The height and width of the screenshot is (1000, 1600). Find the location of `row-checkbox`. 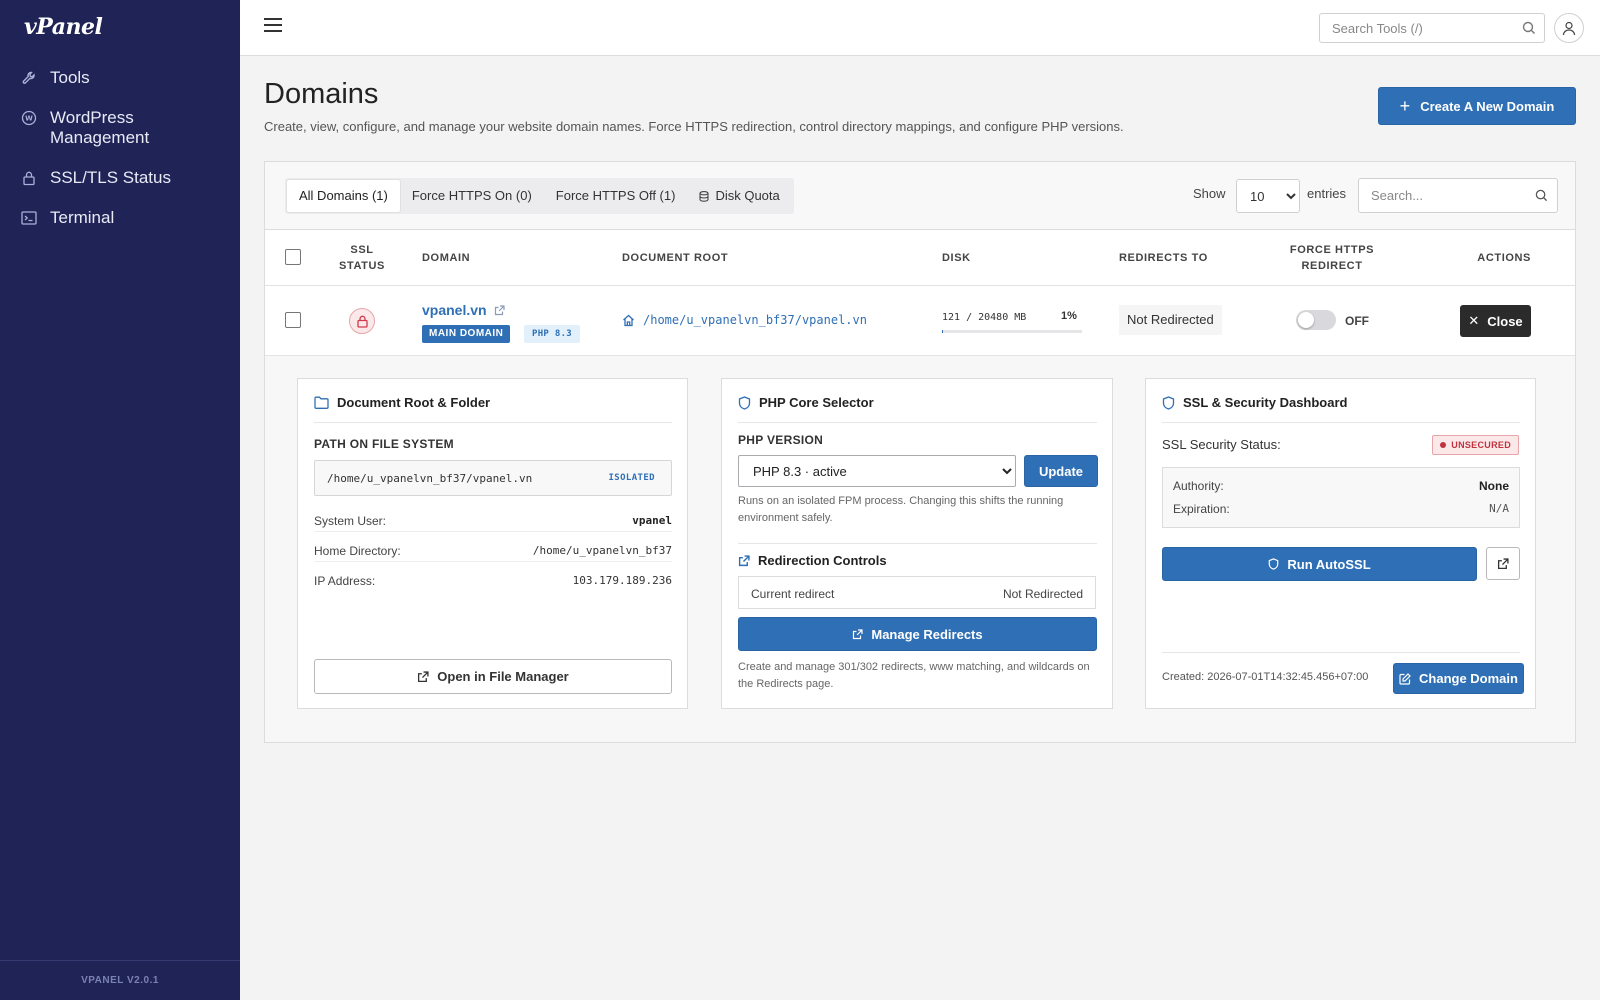

row-checkbox is located at coordinates (293, 320).